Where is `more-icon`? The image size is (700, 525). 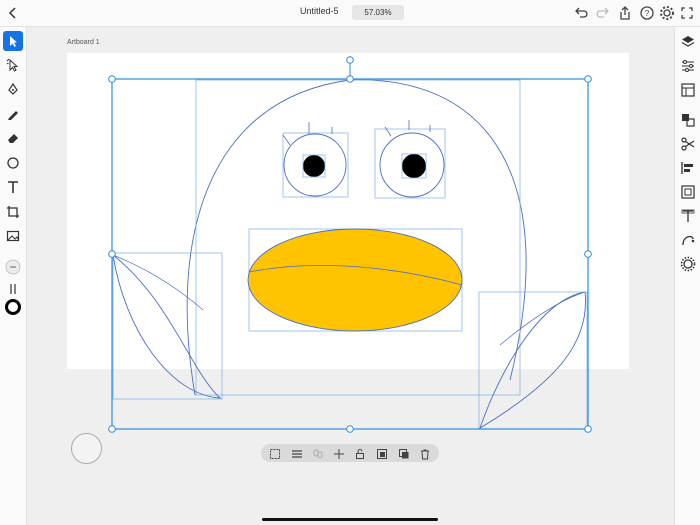 more-icon is located at coordinates (13, 267).